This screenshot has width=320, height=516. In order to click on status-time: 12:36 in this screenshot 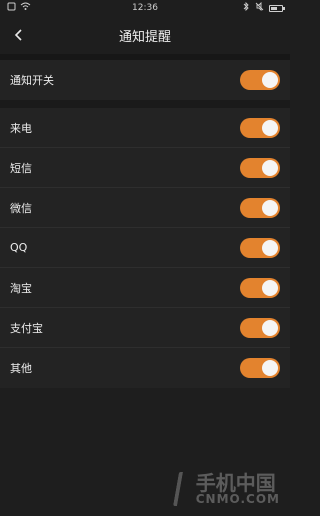, I will do `click(145, 8)`.